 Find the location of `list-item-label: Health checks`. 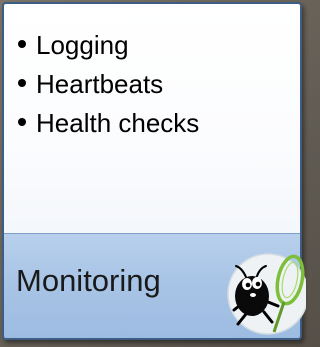

list-item-label: Health checks is located at coordinates (118, 123).